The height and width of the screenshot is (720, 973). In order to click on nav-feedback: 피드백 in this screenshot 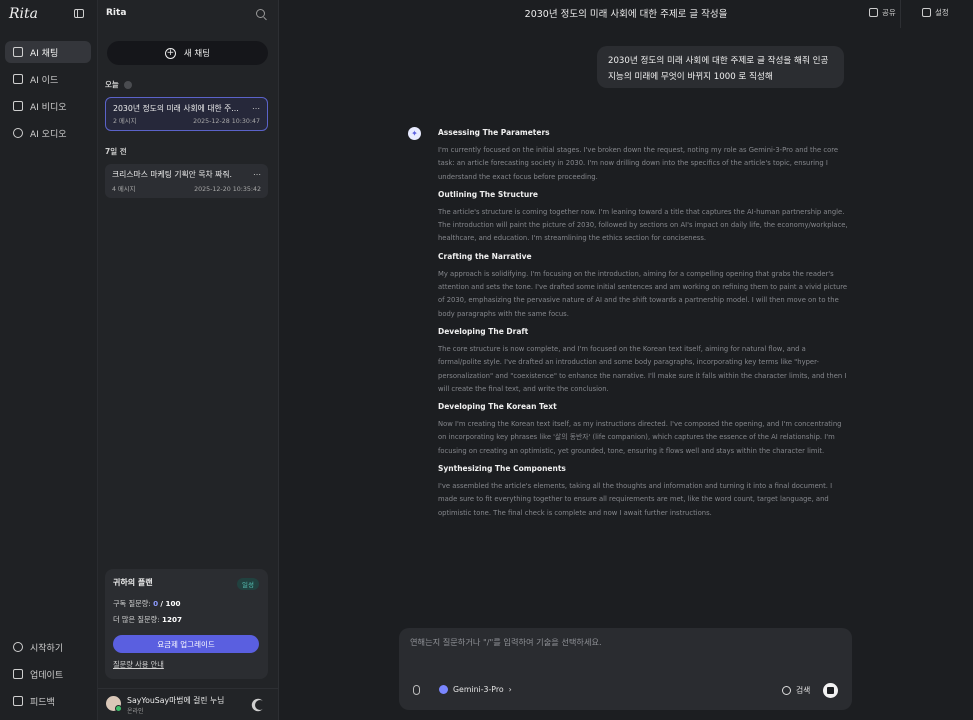, I will do `click(48, 701)`.